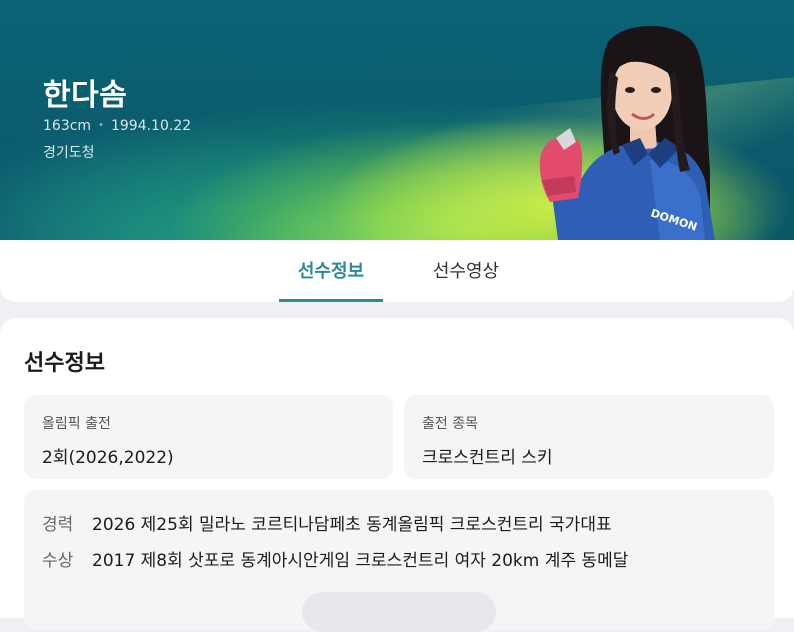 Image resolution: width=794 pixels, height=632 pixels. I want to click on event-label: 출전 종목, so click(450, 424).